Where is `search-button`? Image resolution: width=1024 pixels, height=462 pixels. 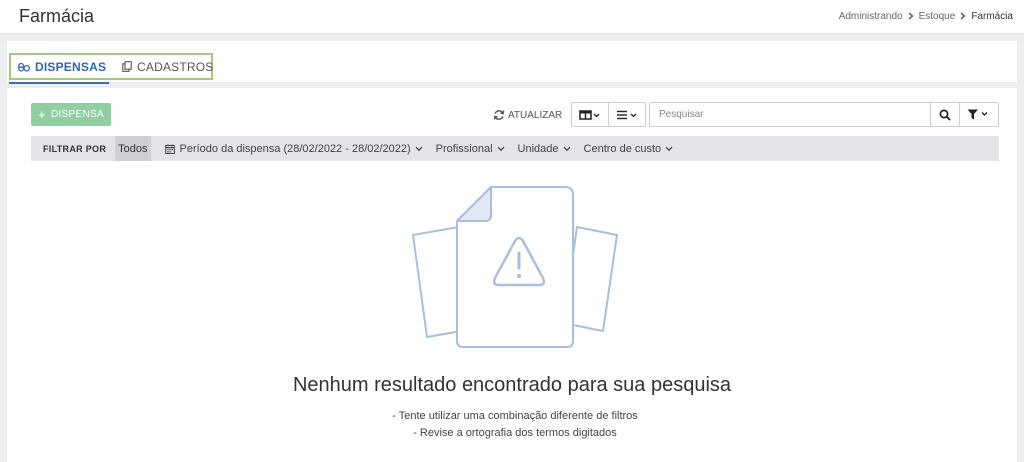 search-button is located at coordinates (945, 114).